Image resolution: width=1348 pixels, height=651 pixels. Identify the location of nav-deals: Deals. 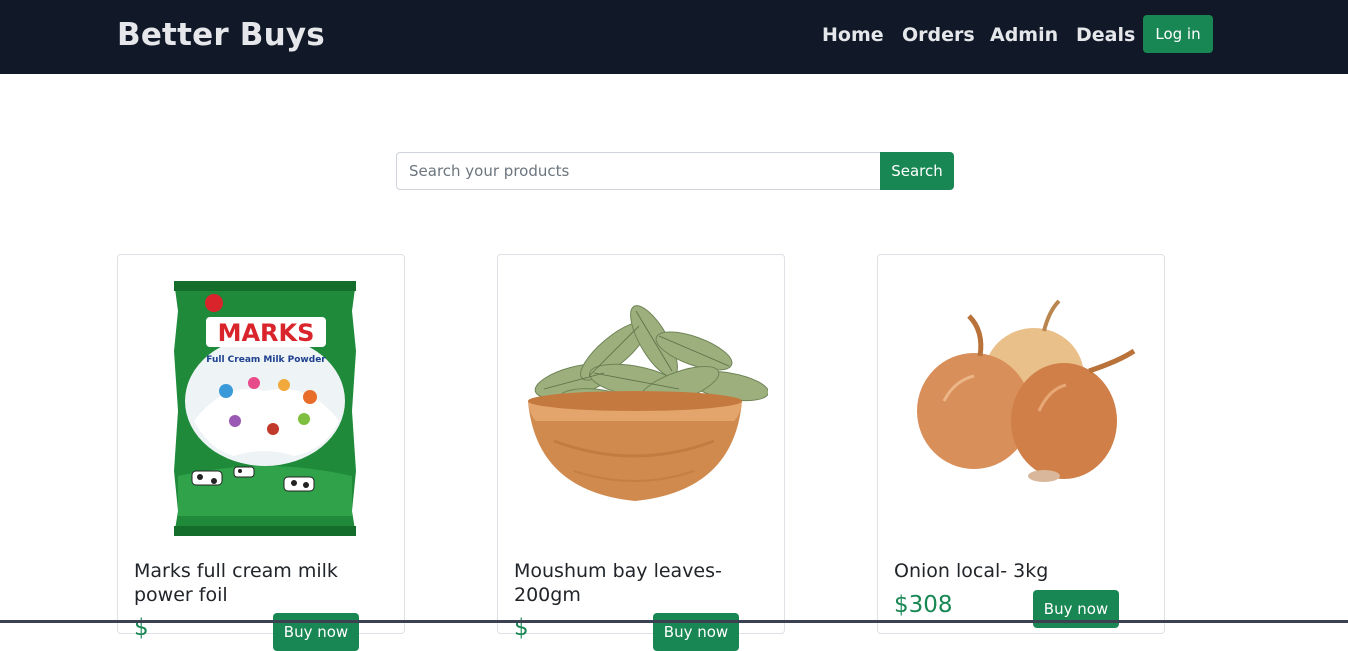
(1105, 35).